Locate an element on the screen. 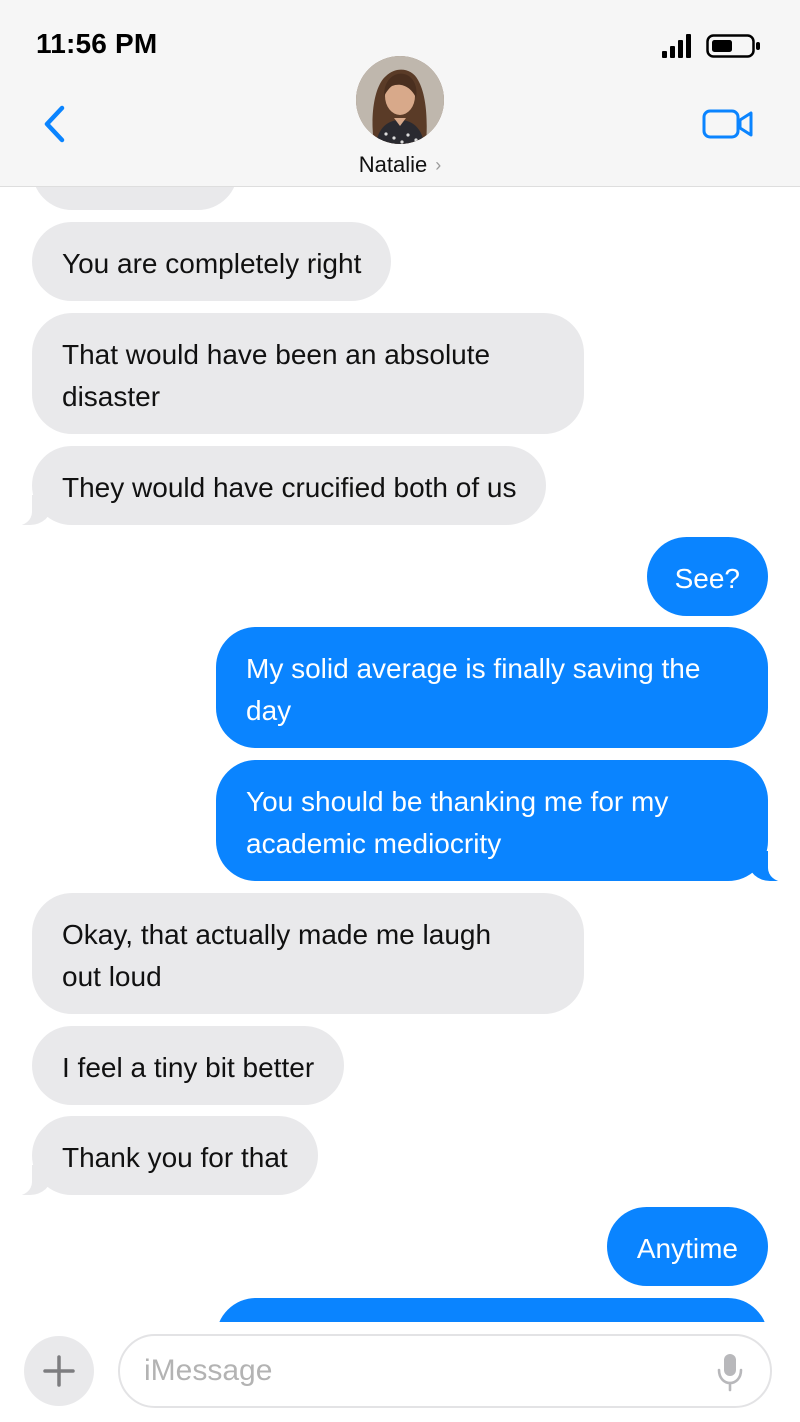  conversation-header: 11:56 PM Natalie › is located at coordinates (400, 93).